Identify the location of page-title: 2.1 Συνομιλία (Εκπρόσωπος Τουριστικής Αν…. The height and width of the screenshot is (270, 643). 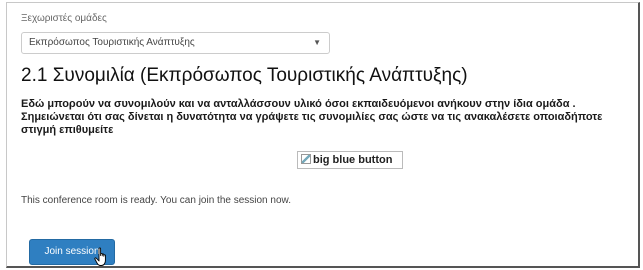
(244, 75).